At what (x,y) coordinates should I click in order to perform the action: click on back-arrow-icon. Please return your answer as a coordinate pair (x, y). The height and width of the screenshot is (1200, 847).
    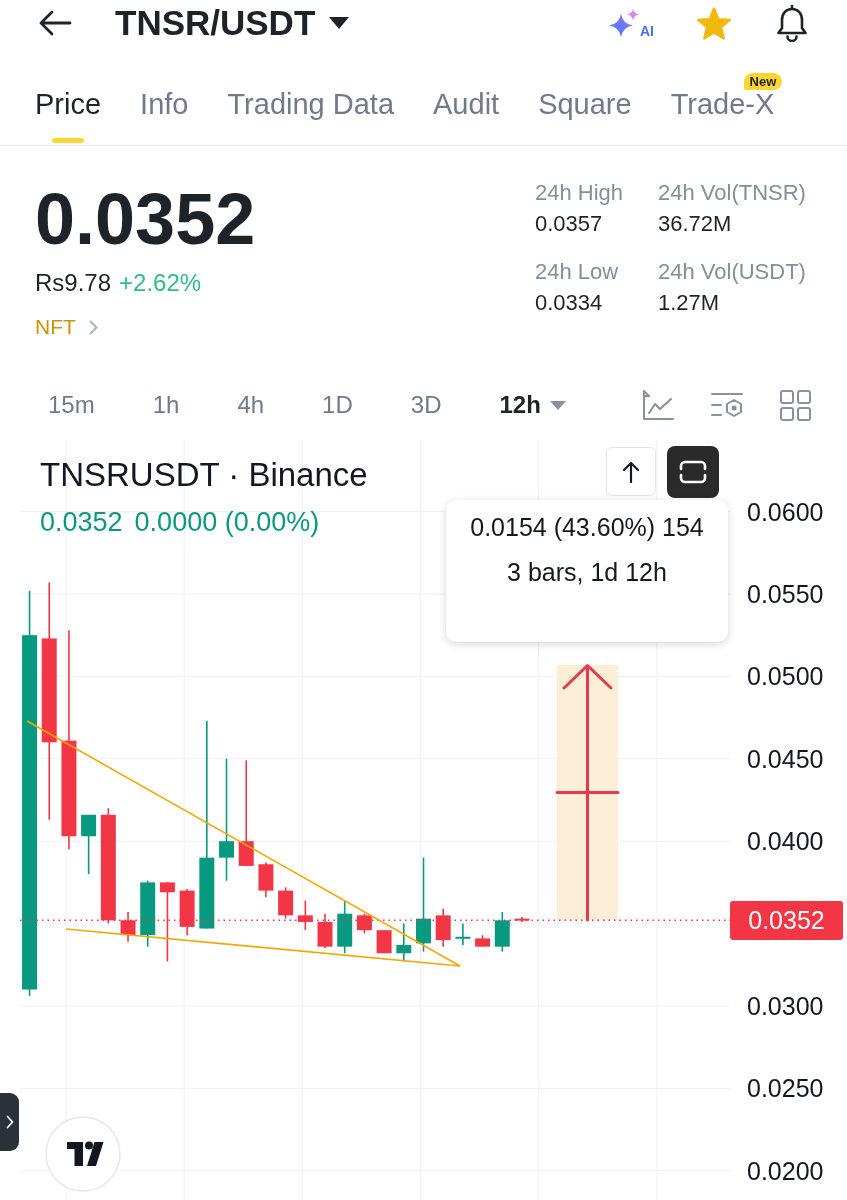
    Looking at the image, I should click on (55, 23).